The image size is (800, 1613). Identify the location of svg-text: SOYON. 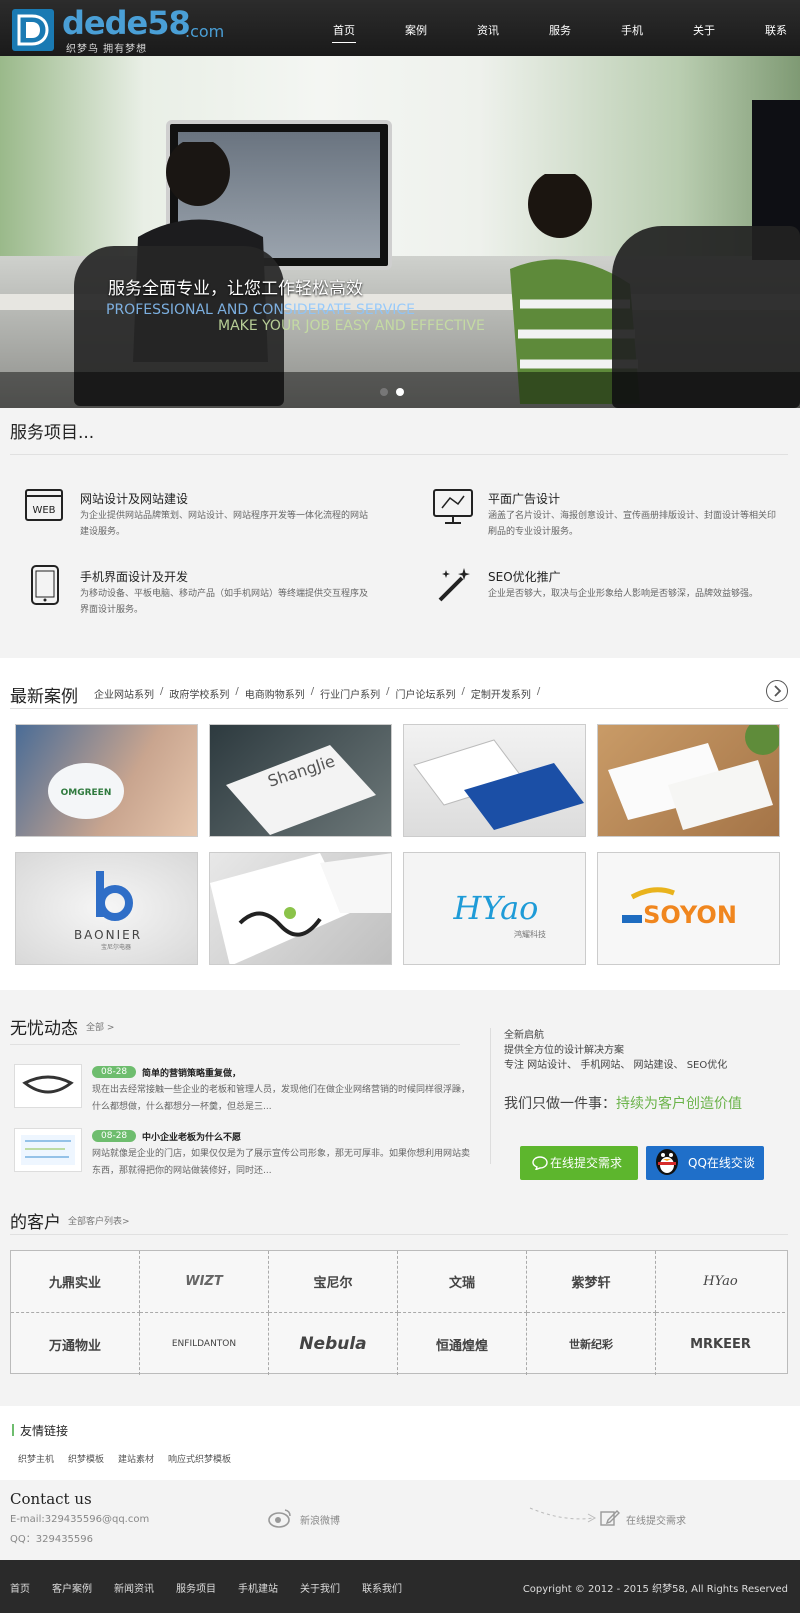
(690, 915).